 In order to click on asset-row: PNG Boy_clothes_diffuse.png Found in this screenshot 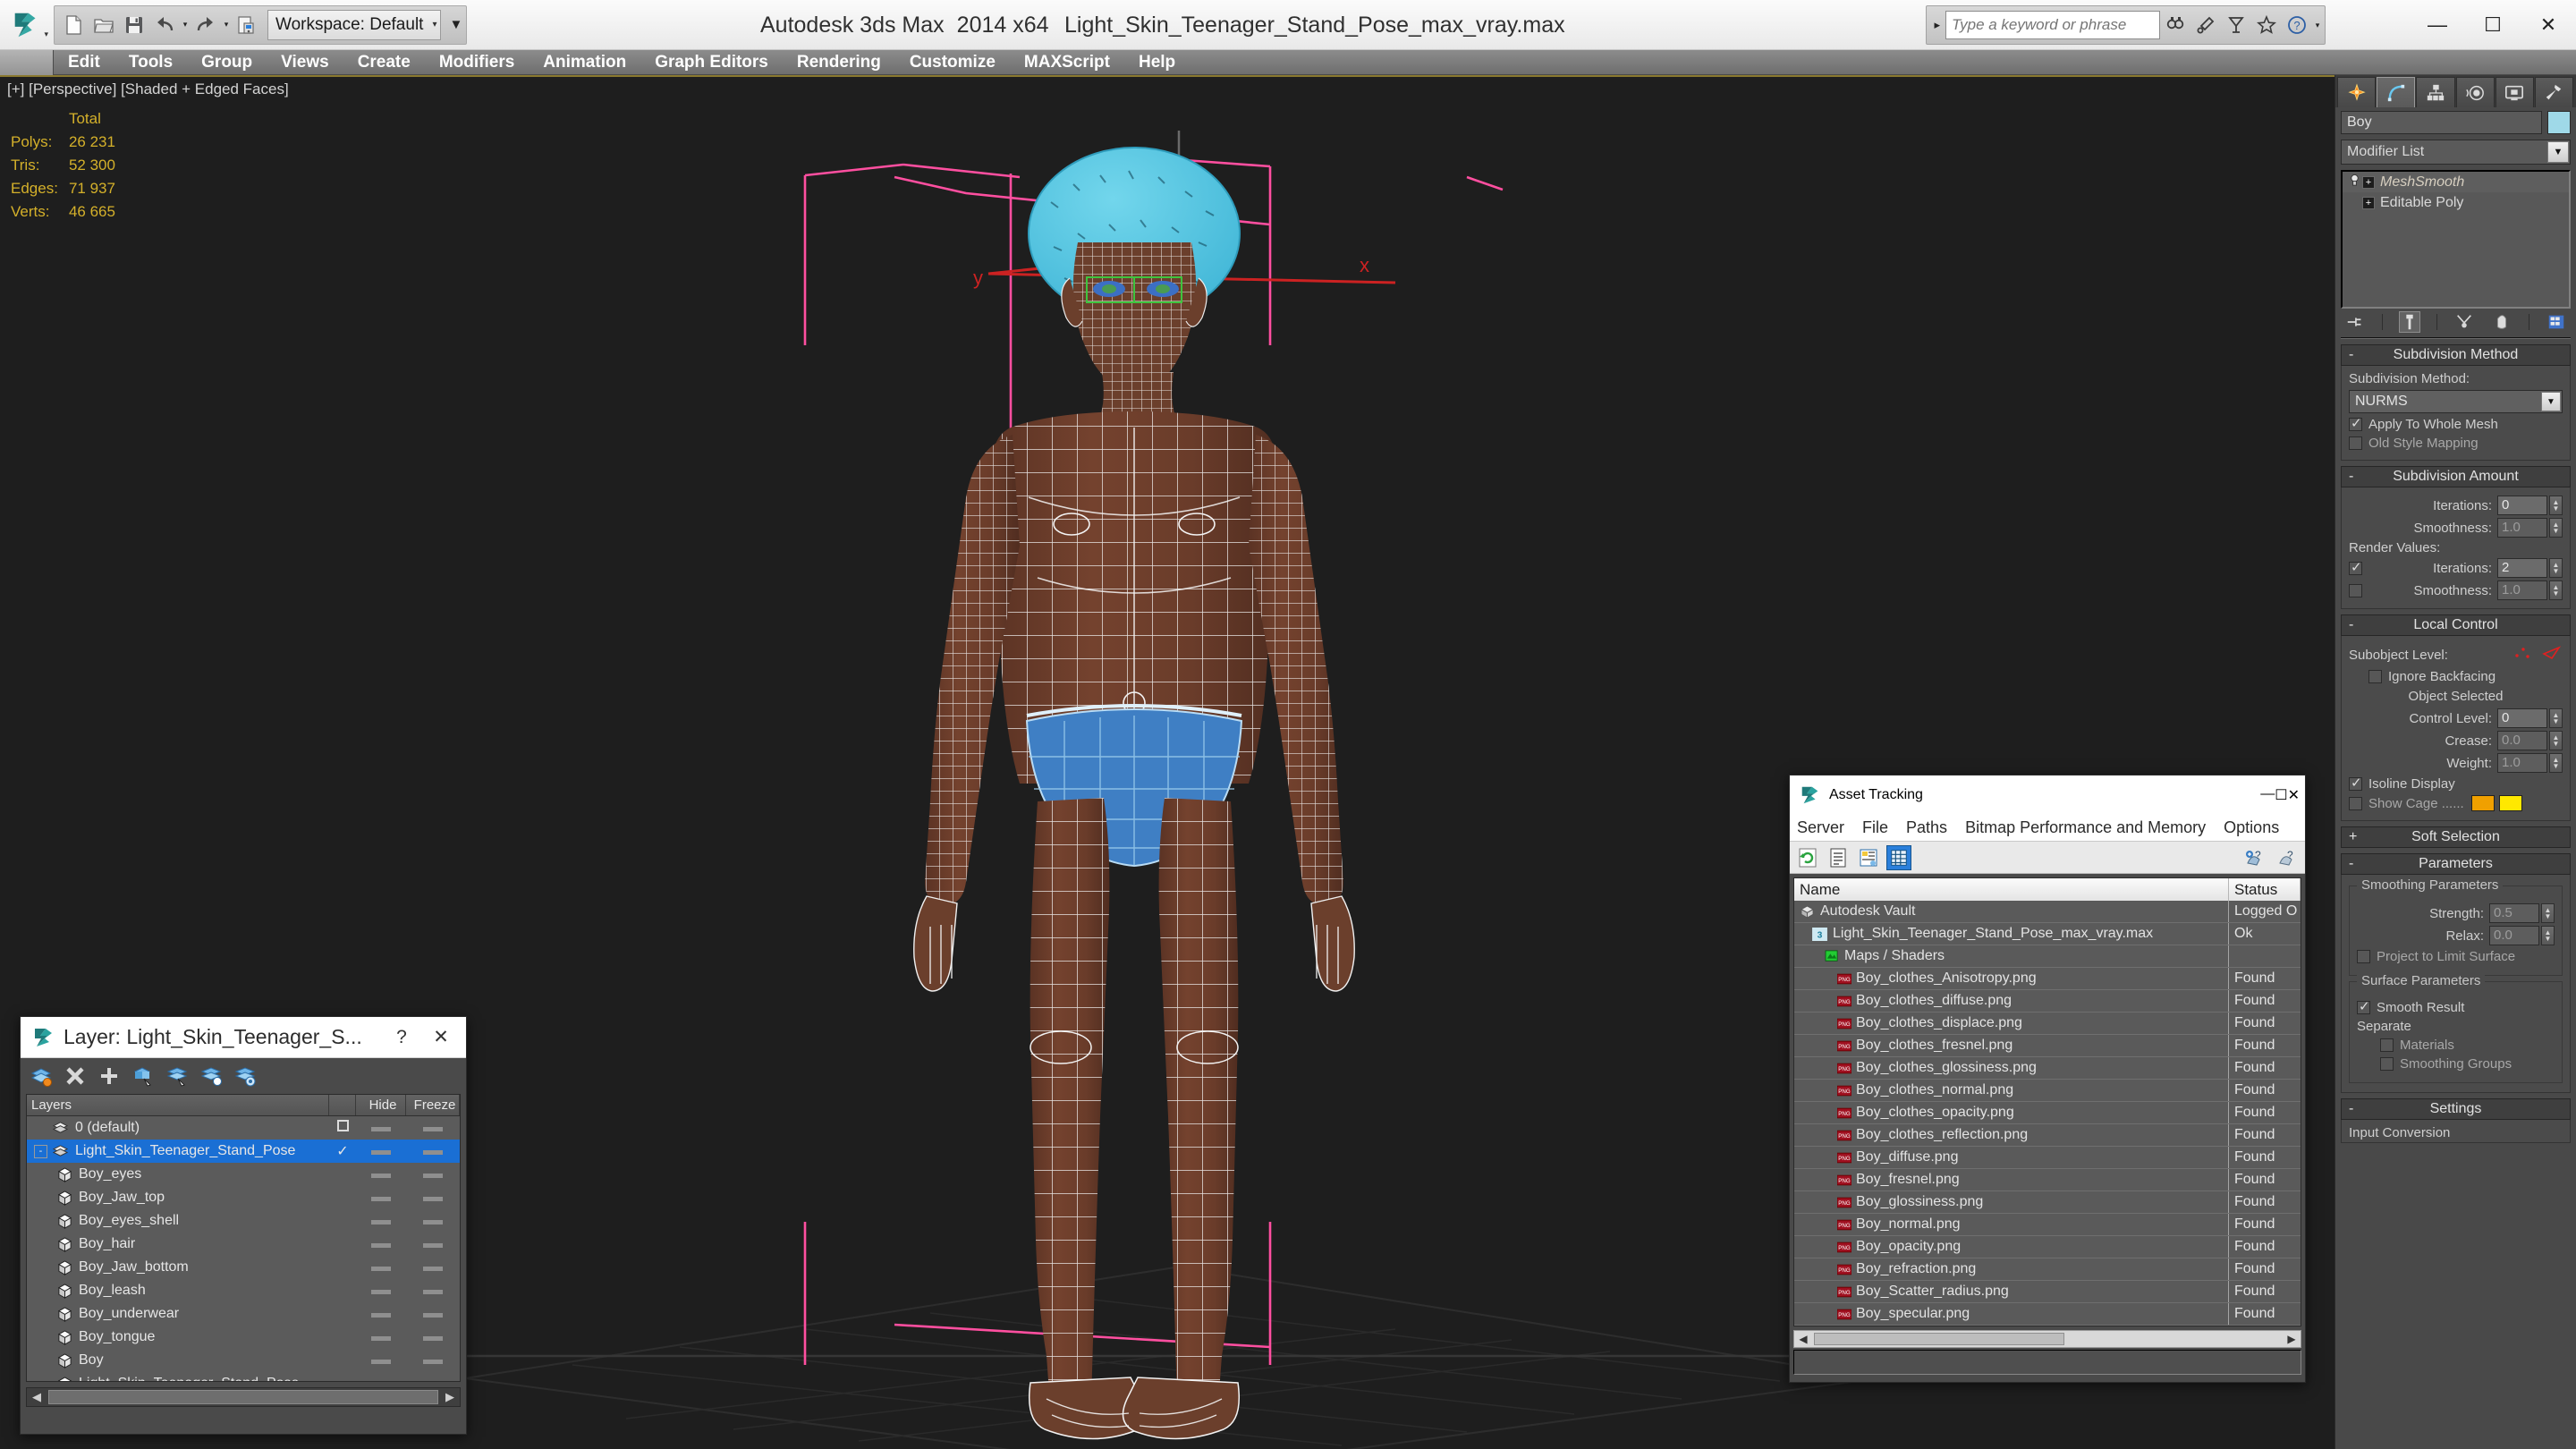, I will do `click(2047, 1001)`.